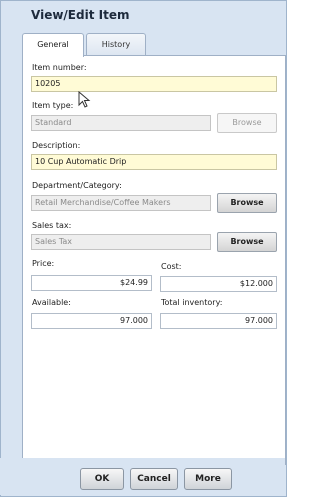 The width and height of the screenshot is (320, 497). What do you see at coordinates (247, 242) in the screenshot?
I see `sales-tax-browse-button: Browse` at bounding box center [247, 242].